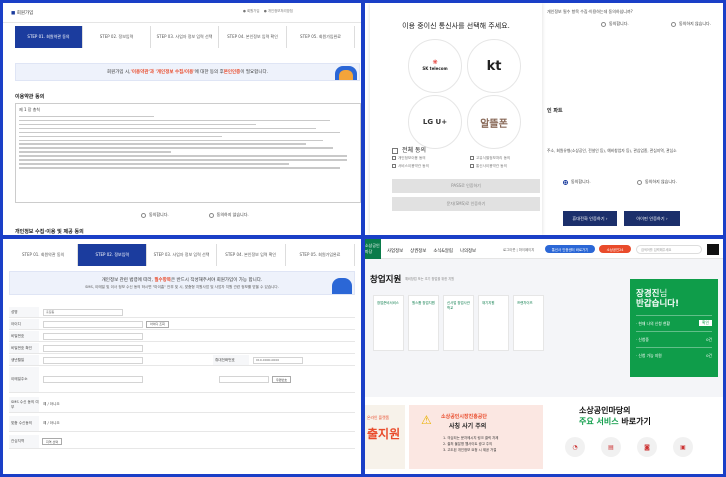  Describe the element at coordinates (93, 360) in the screenshot. I see `birth-field` at that location.